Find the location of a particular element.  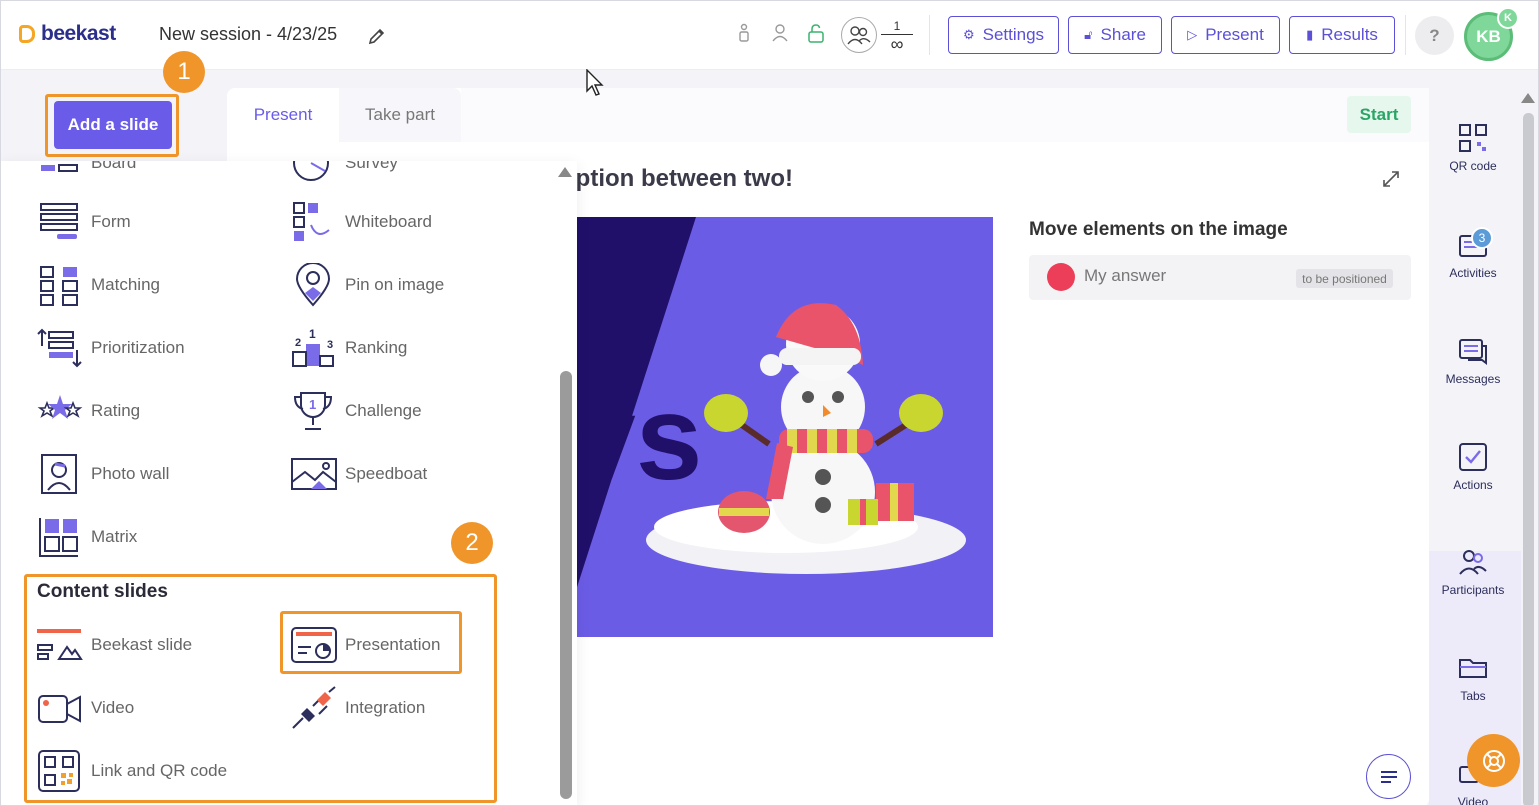

slide-type-matching: Matching is located at coordinates (98, 285).